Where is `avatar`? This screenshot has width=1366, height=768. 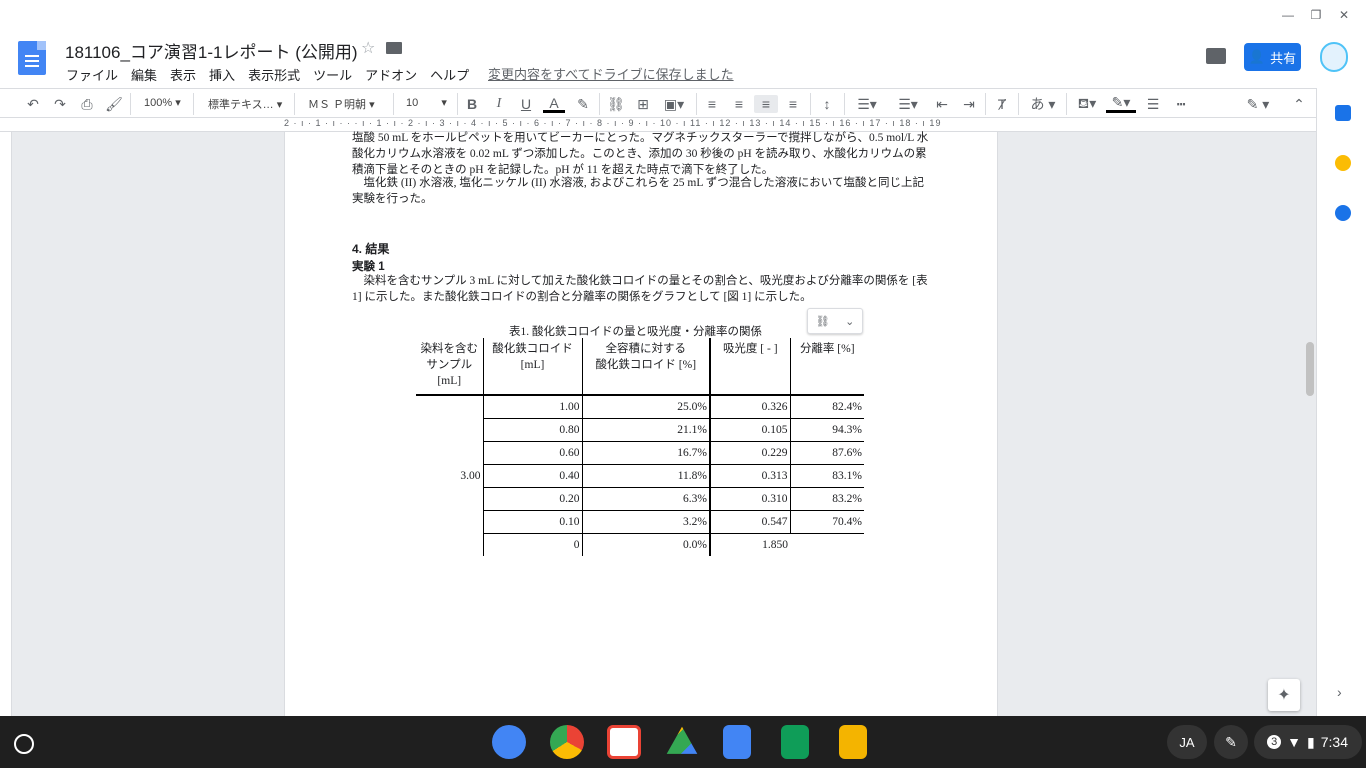 avatar is located at coordinates (1334, 57).